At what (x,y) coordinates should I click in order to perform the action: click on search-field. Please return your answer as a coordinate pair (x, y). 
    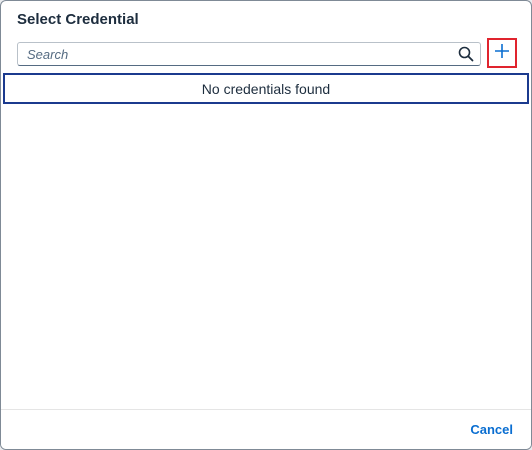
    Looking at the image, I should click on (249, 54).